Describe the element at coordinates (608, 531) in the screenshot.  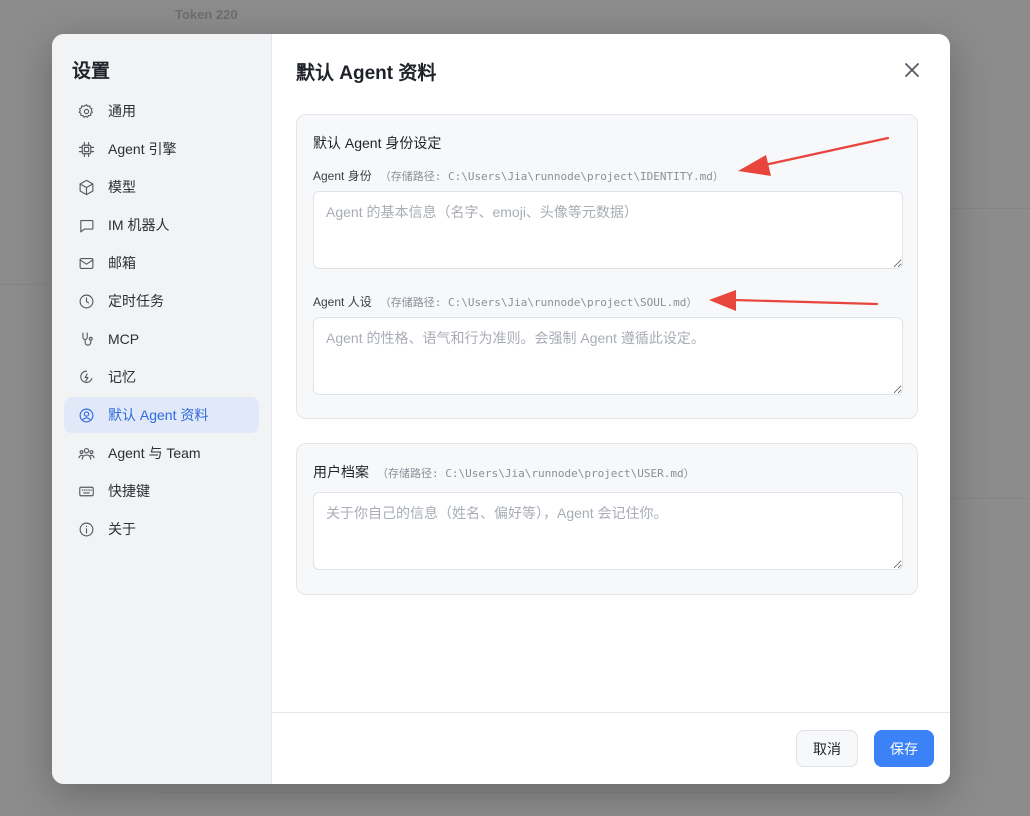
I see `user-profile-textarea` at that location.